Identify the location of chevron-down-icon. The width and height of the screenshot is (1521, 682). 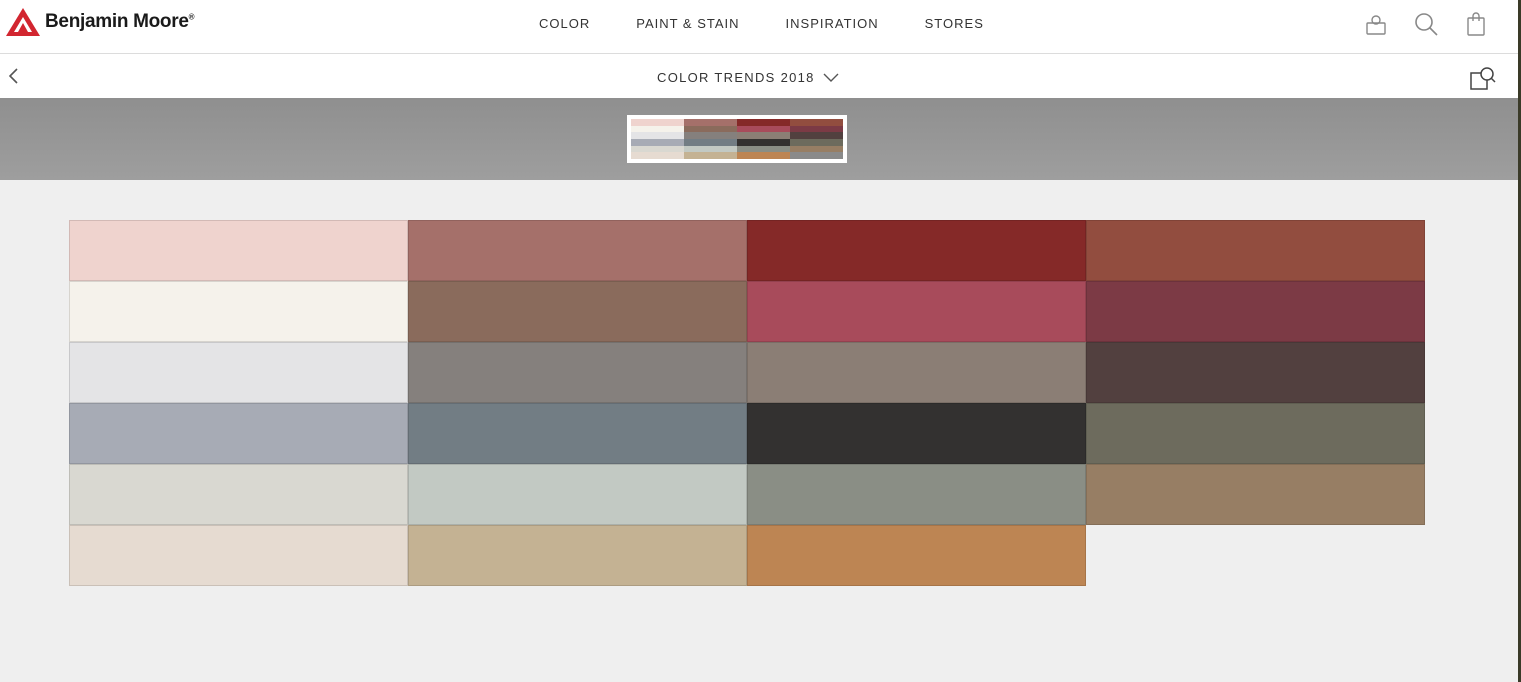
(831, 77).